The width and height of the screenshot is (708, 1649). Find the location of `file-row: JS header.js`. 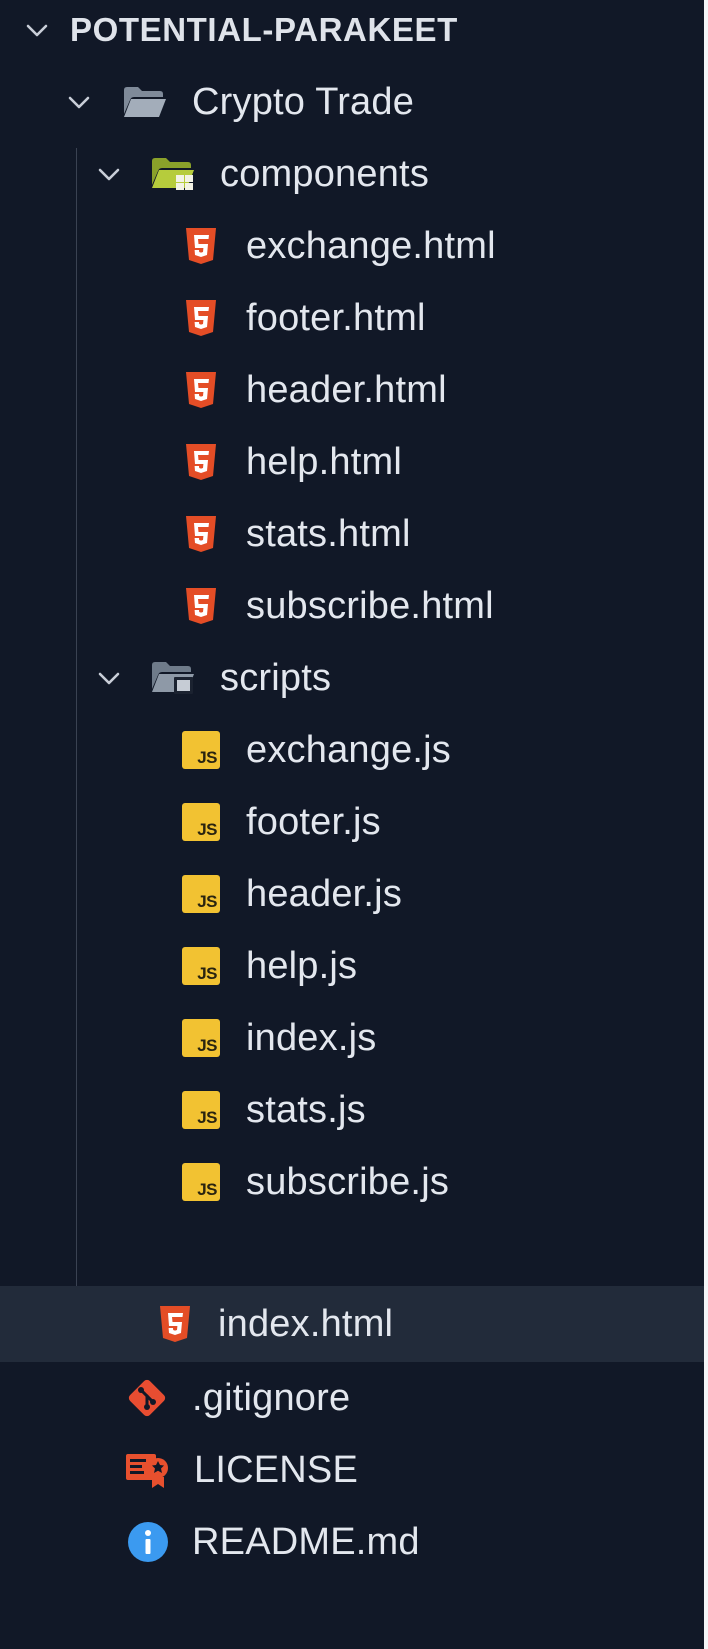

file-row: JS header.js is located at coordinates (352, 894).